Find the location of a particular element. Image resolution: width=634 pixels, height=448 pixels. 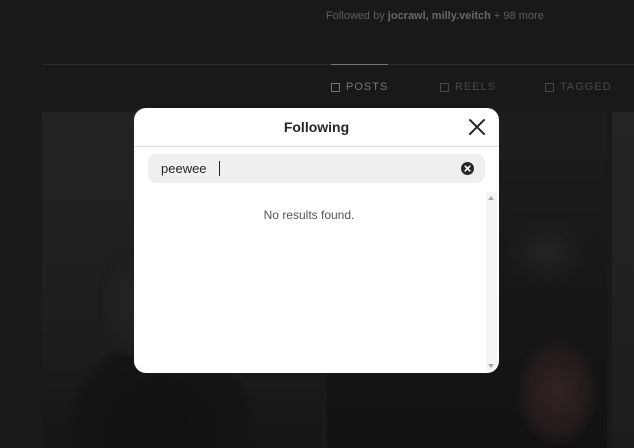

dialog-title: Following is located at coordinates (316, 127).